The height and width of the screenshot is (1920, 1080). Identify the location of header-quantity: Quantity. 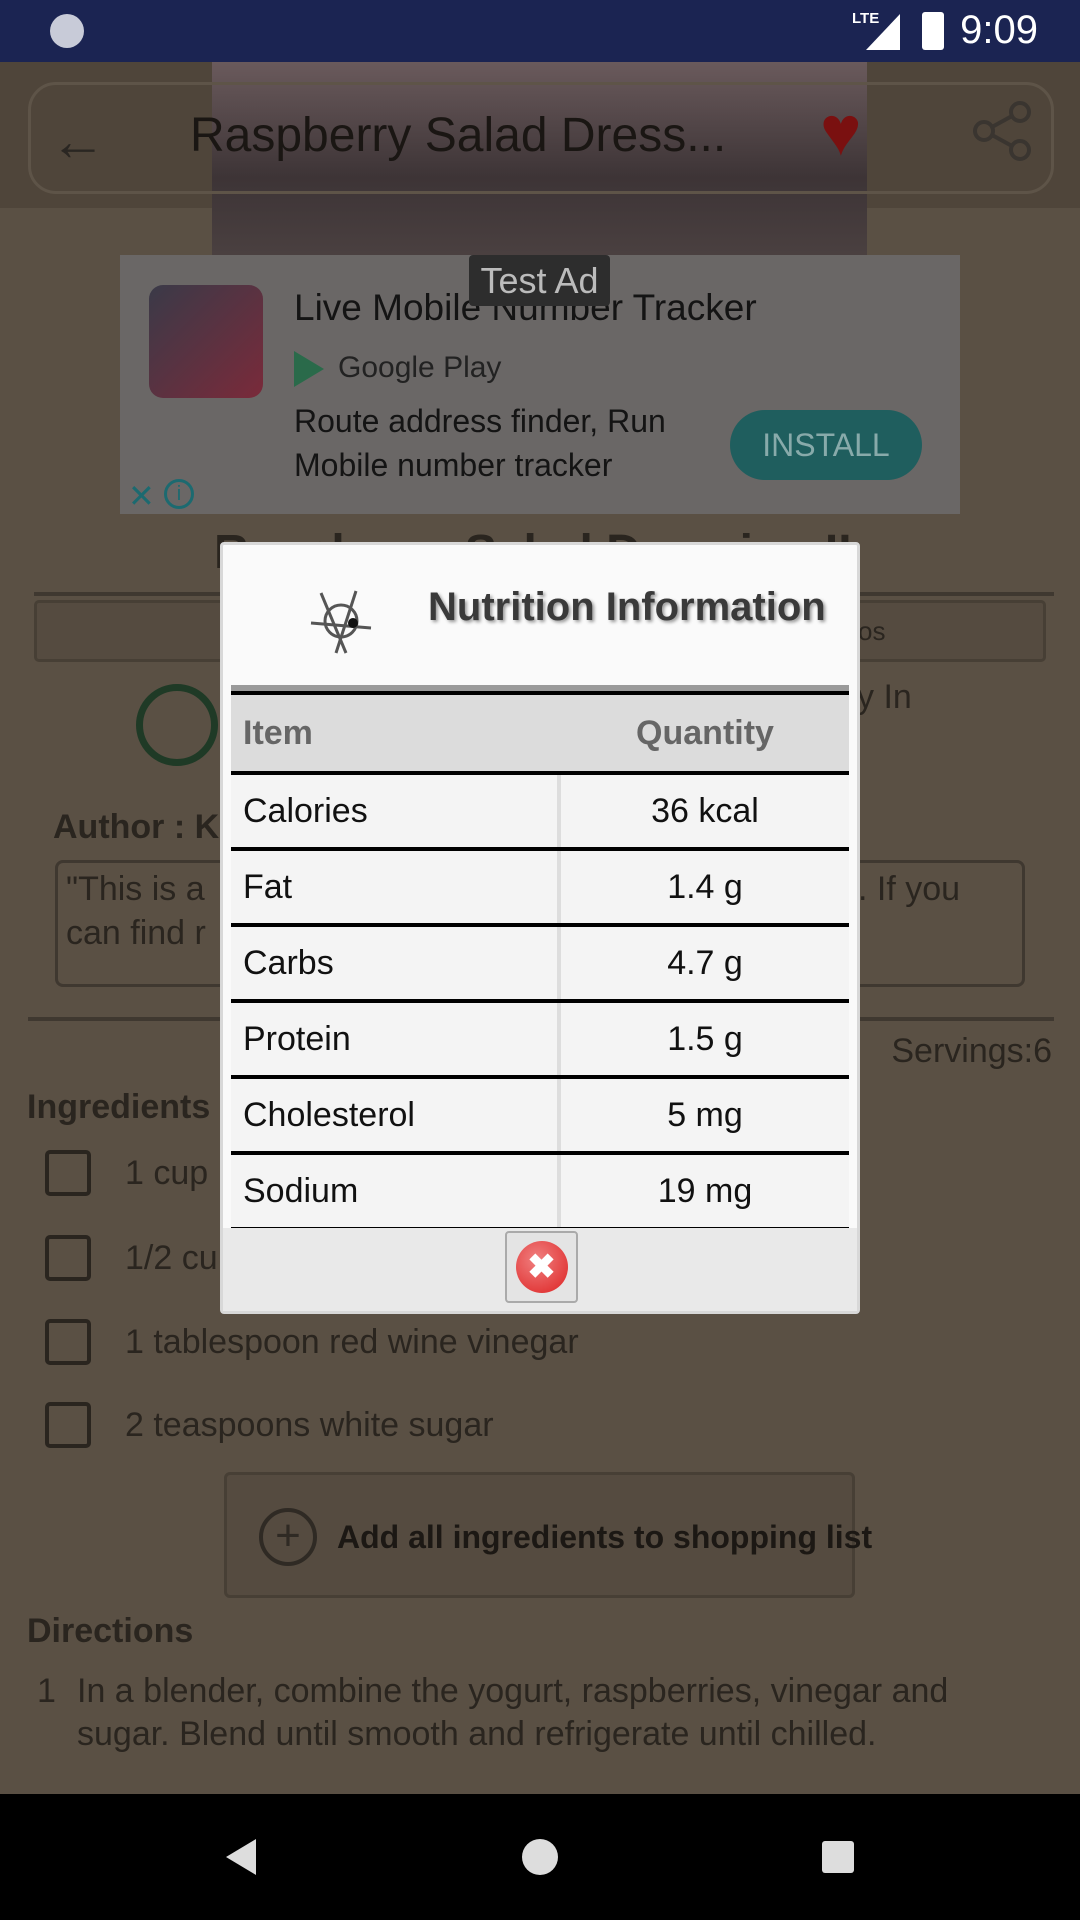
(705, 732).